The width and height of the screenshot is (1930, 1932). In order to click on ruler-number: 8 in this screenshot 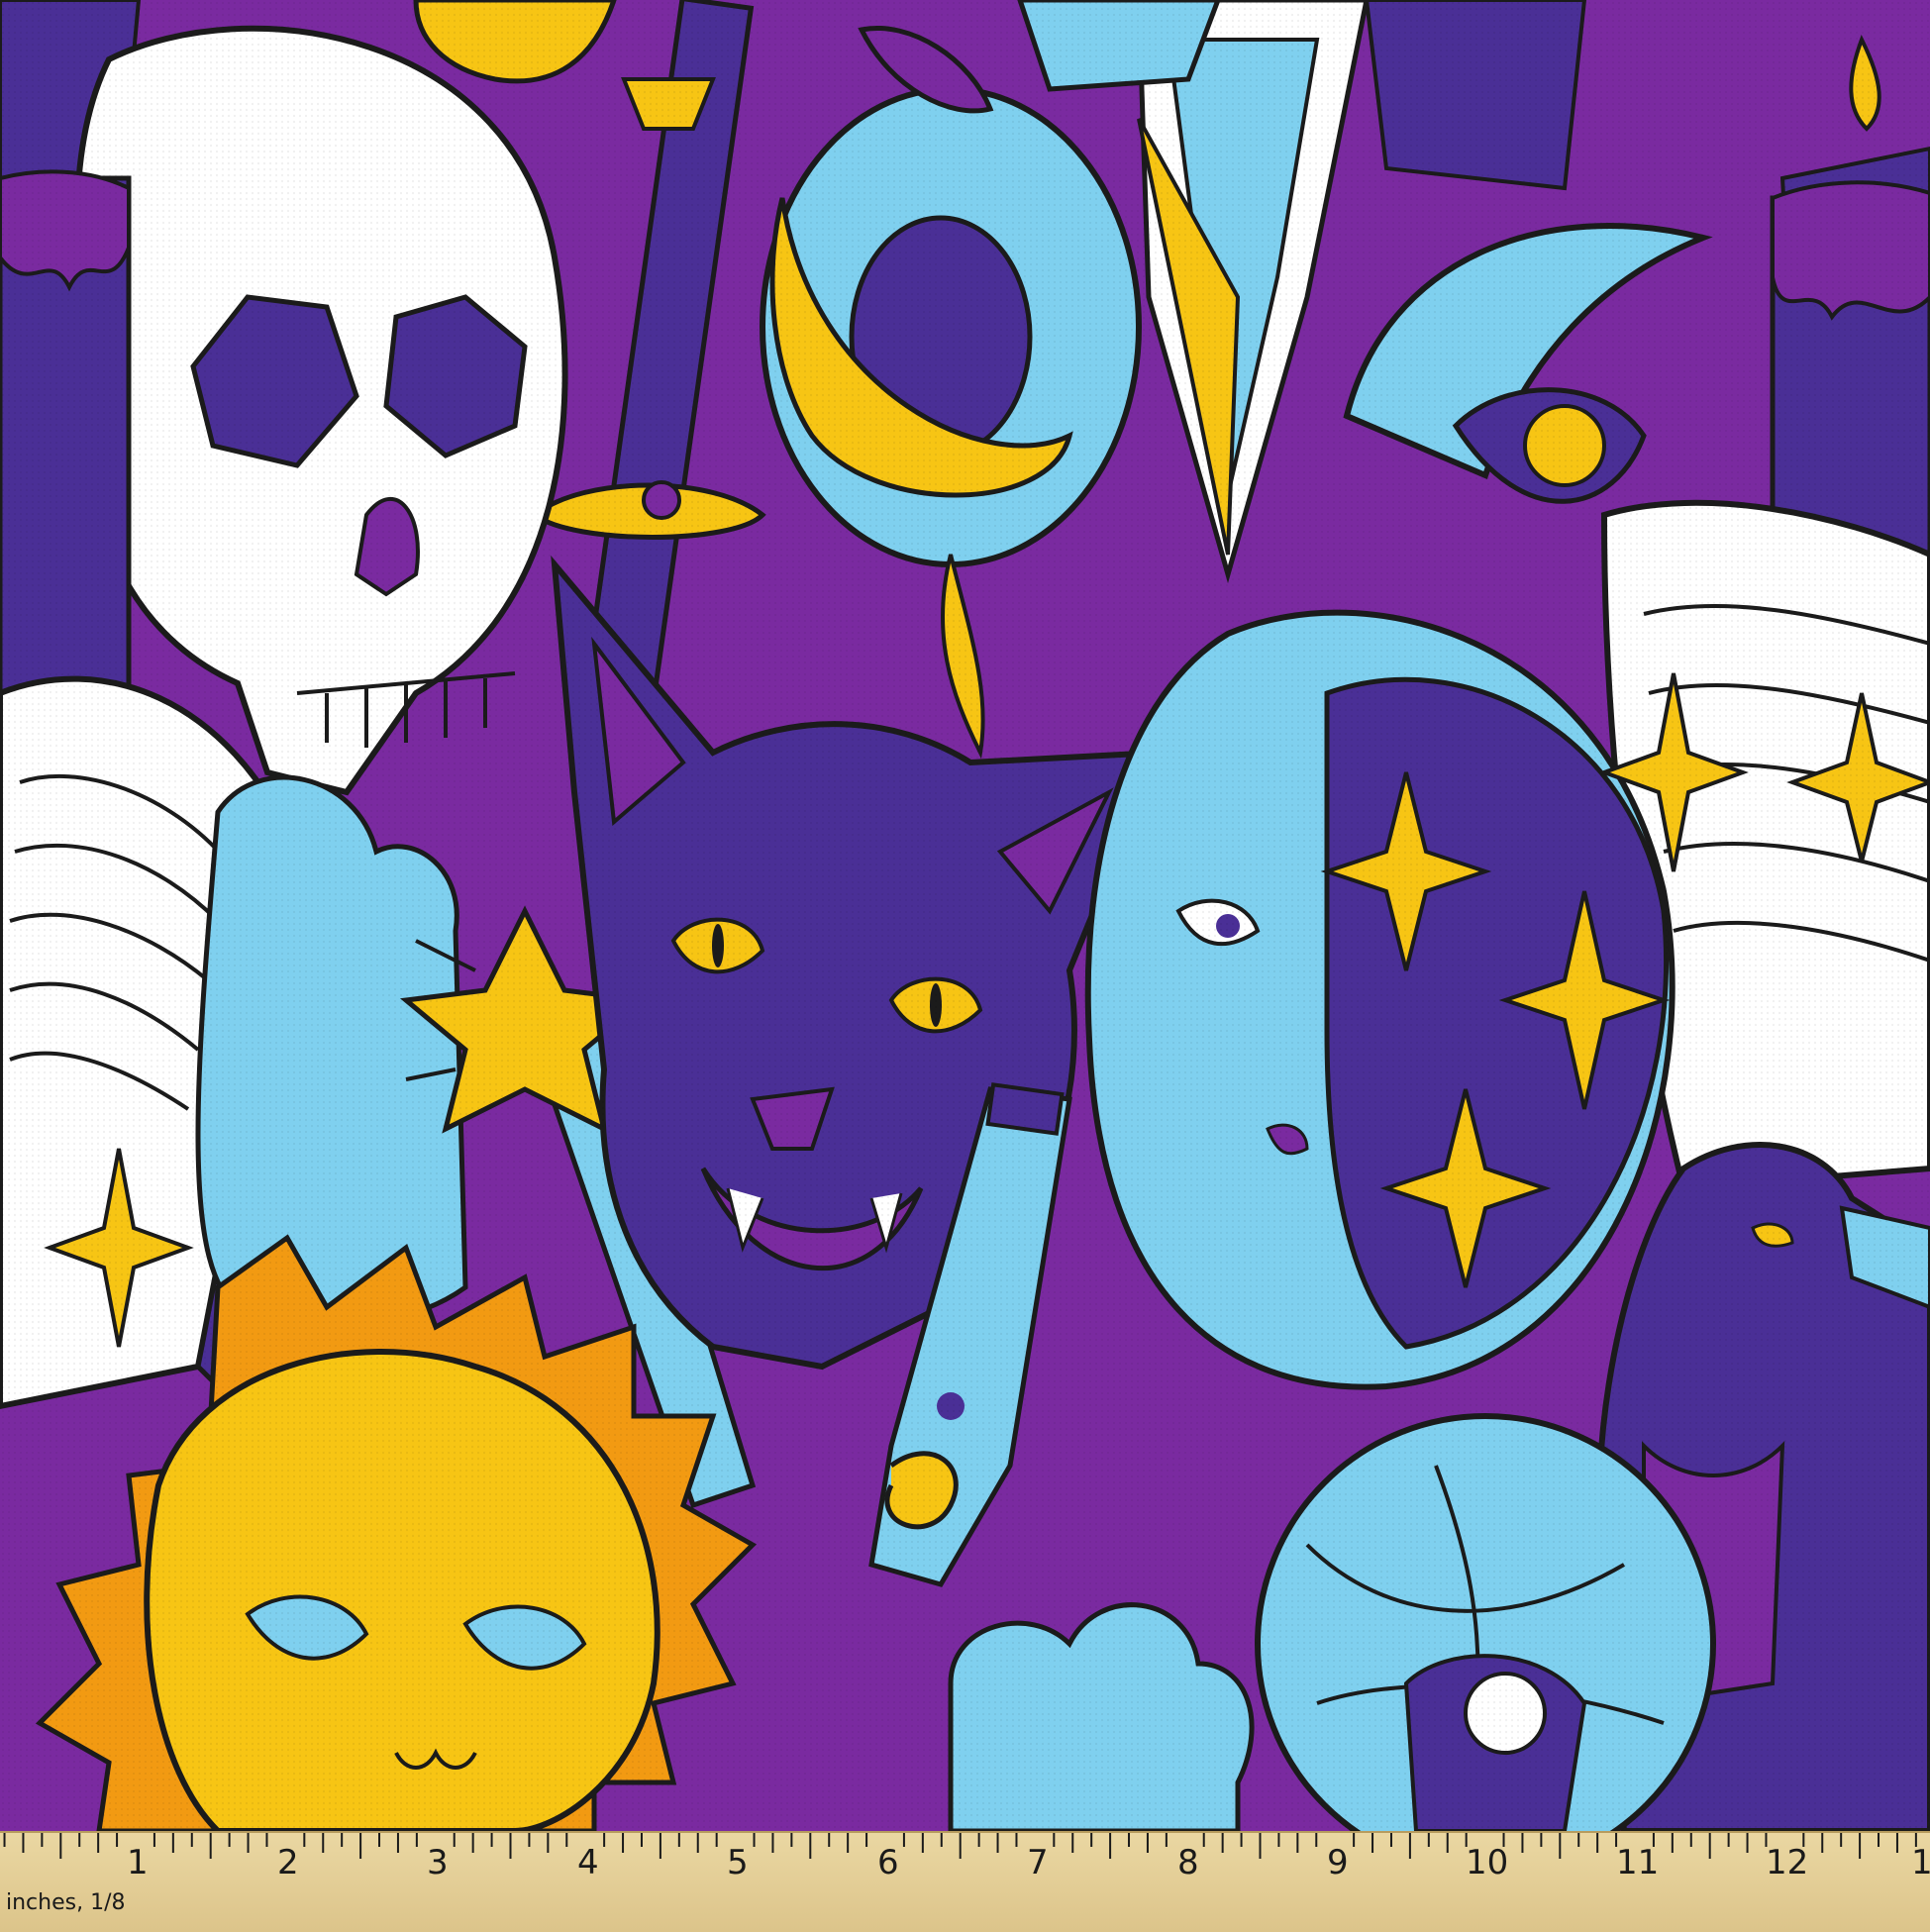, I will do `click(1188, 1862)`.